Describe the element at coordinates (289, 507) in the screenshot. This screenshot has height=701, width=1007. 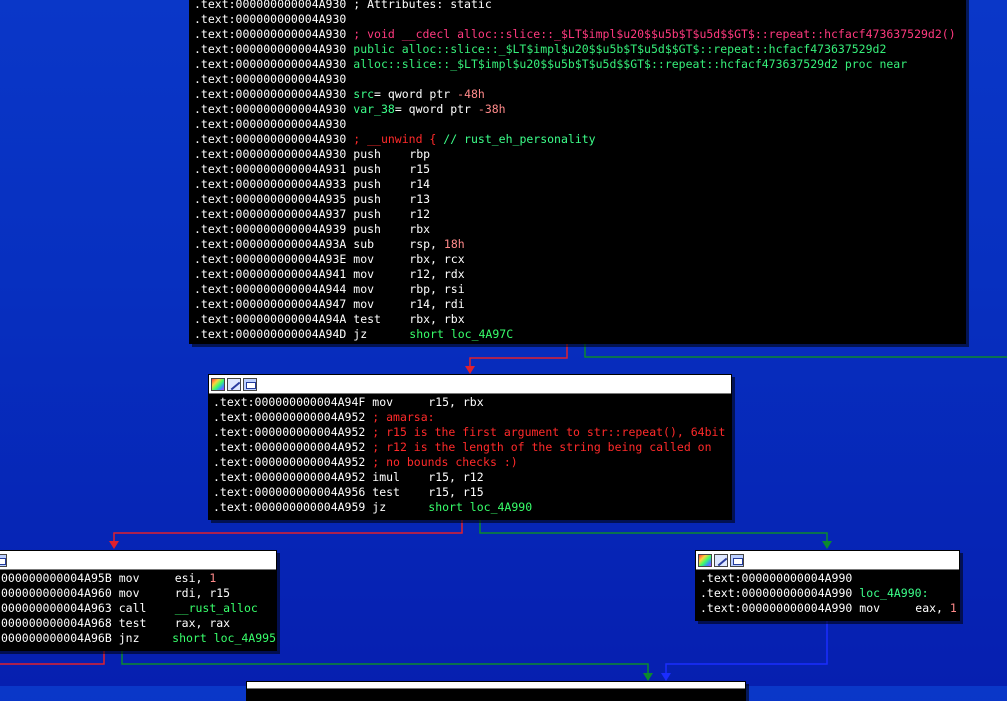
I see `line-address: .text:000000000004A959` at that location.